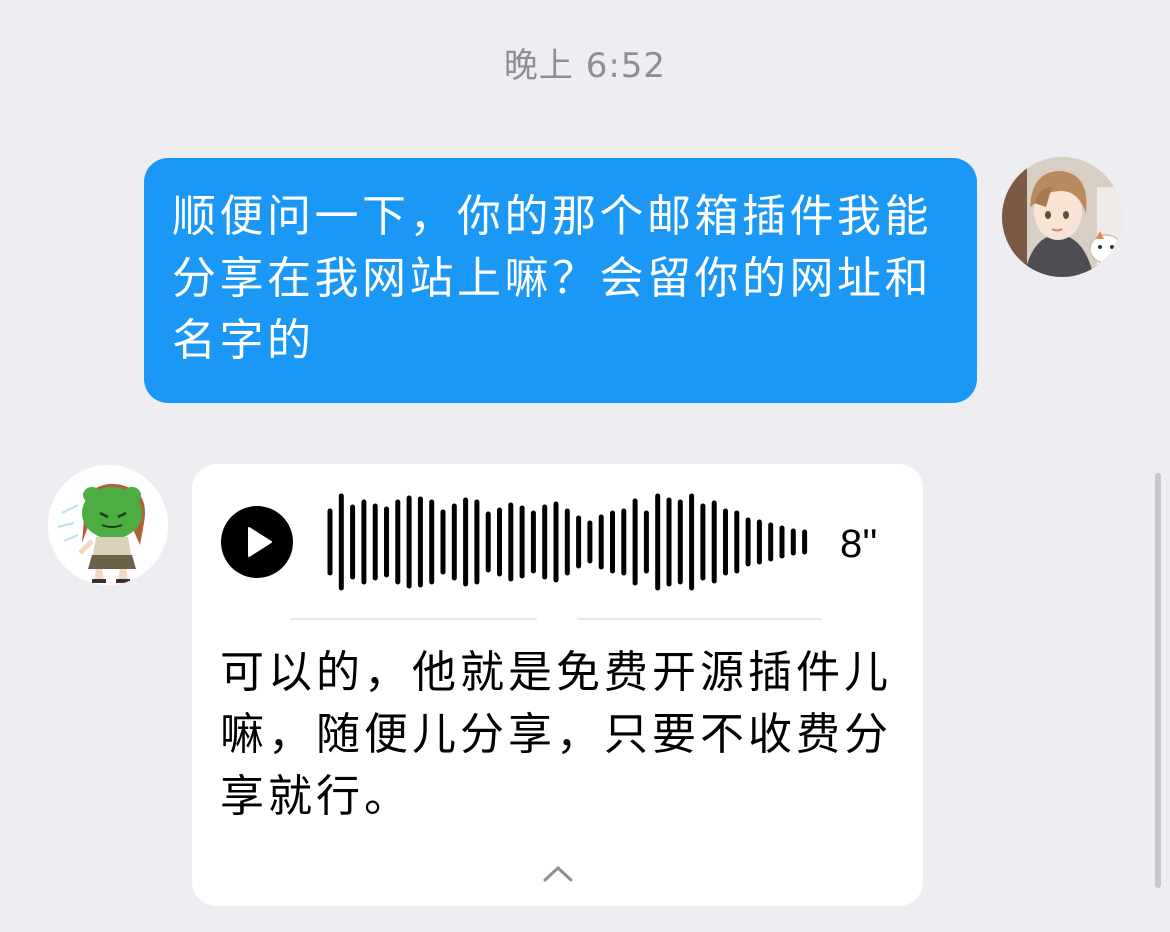 The height and width of the screenshot is (932, 1170). Describe the element at coordinates (859, 544) in the screenshot. I see `voice-duration: 8''` at that location.